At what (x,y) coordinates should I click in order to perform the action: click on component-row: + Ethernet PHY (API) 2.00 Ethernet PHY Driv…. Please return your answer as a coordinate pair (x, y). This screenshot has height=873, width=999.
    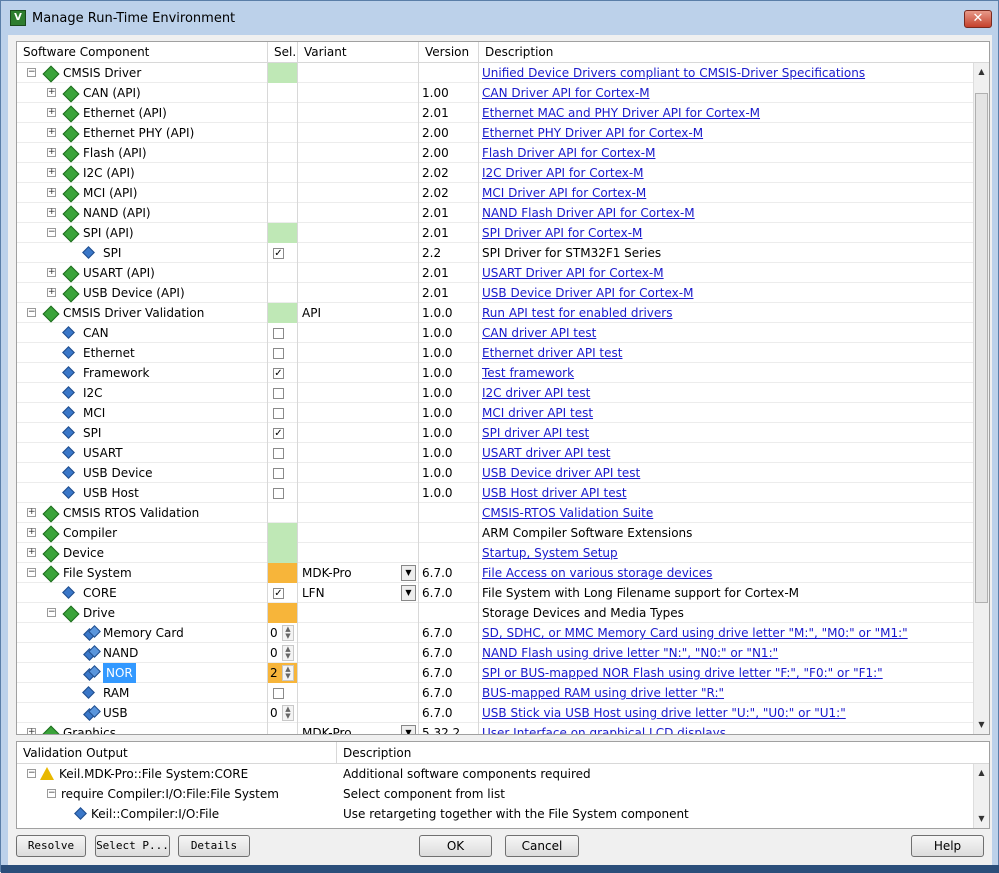
    Looking at the image, I should click on (496, 133).